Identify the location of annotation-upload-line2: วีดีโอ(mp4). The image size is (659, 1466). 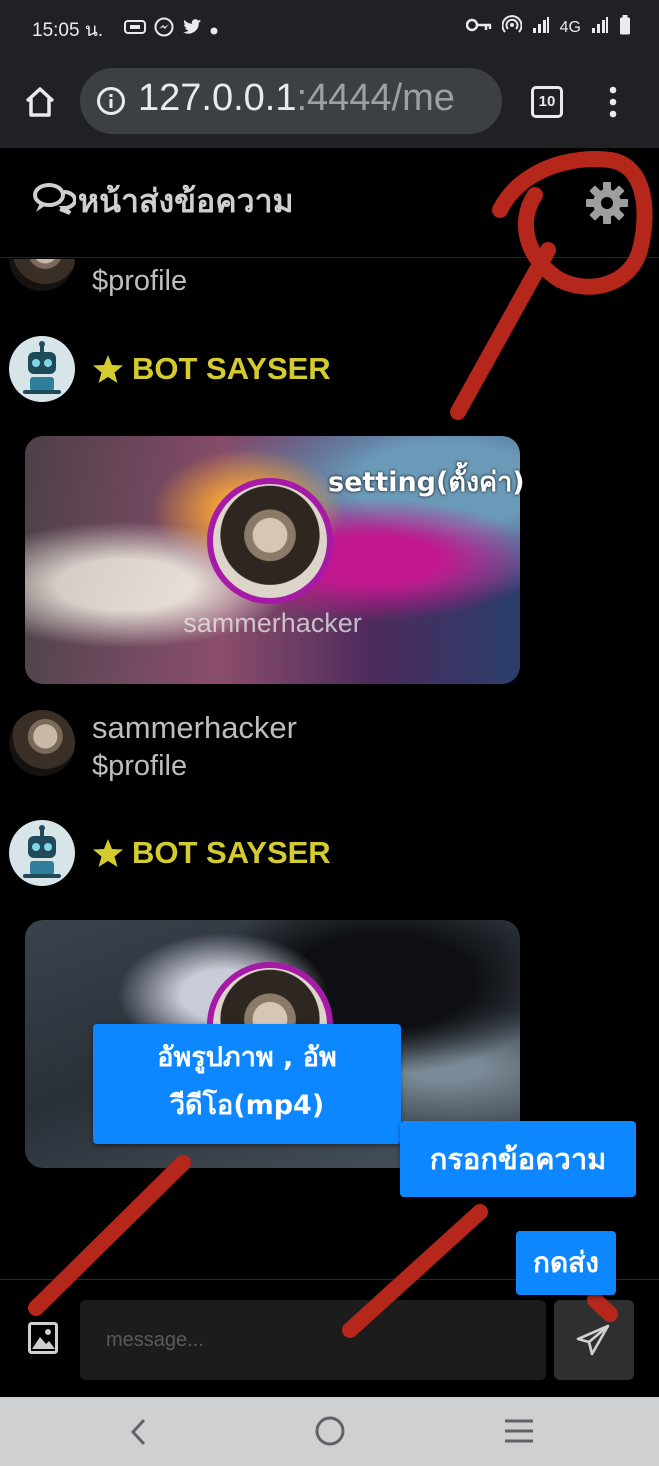
(247, 1105).